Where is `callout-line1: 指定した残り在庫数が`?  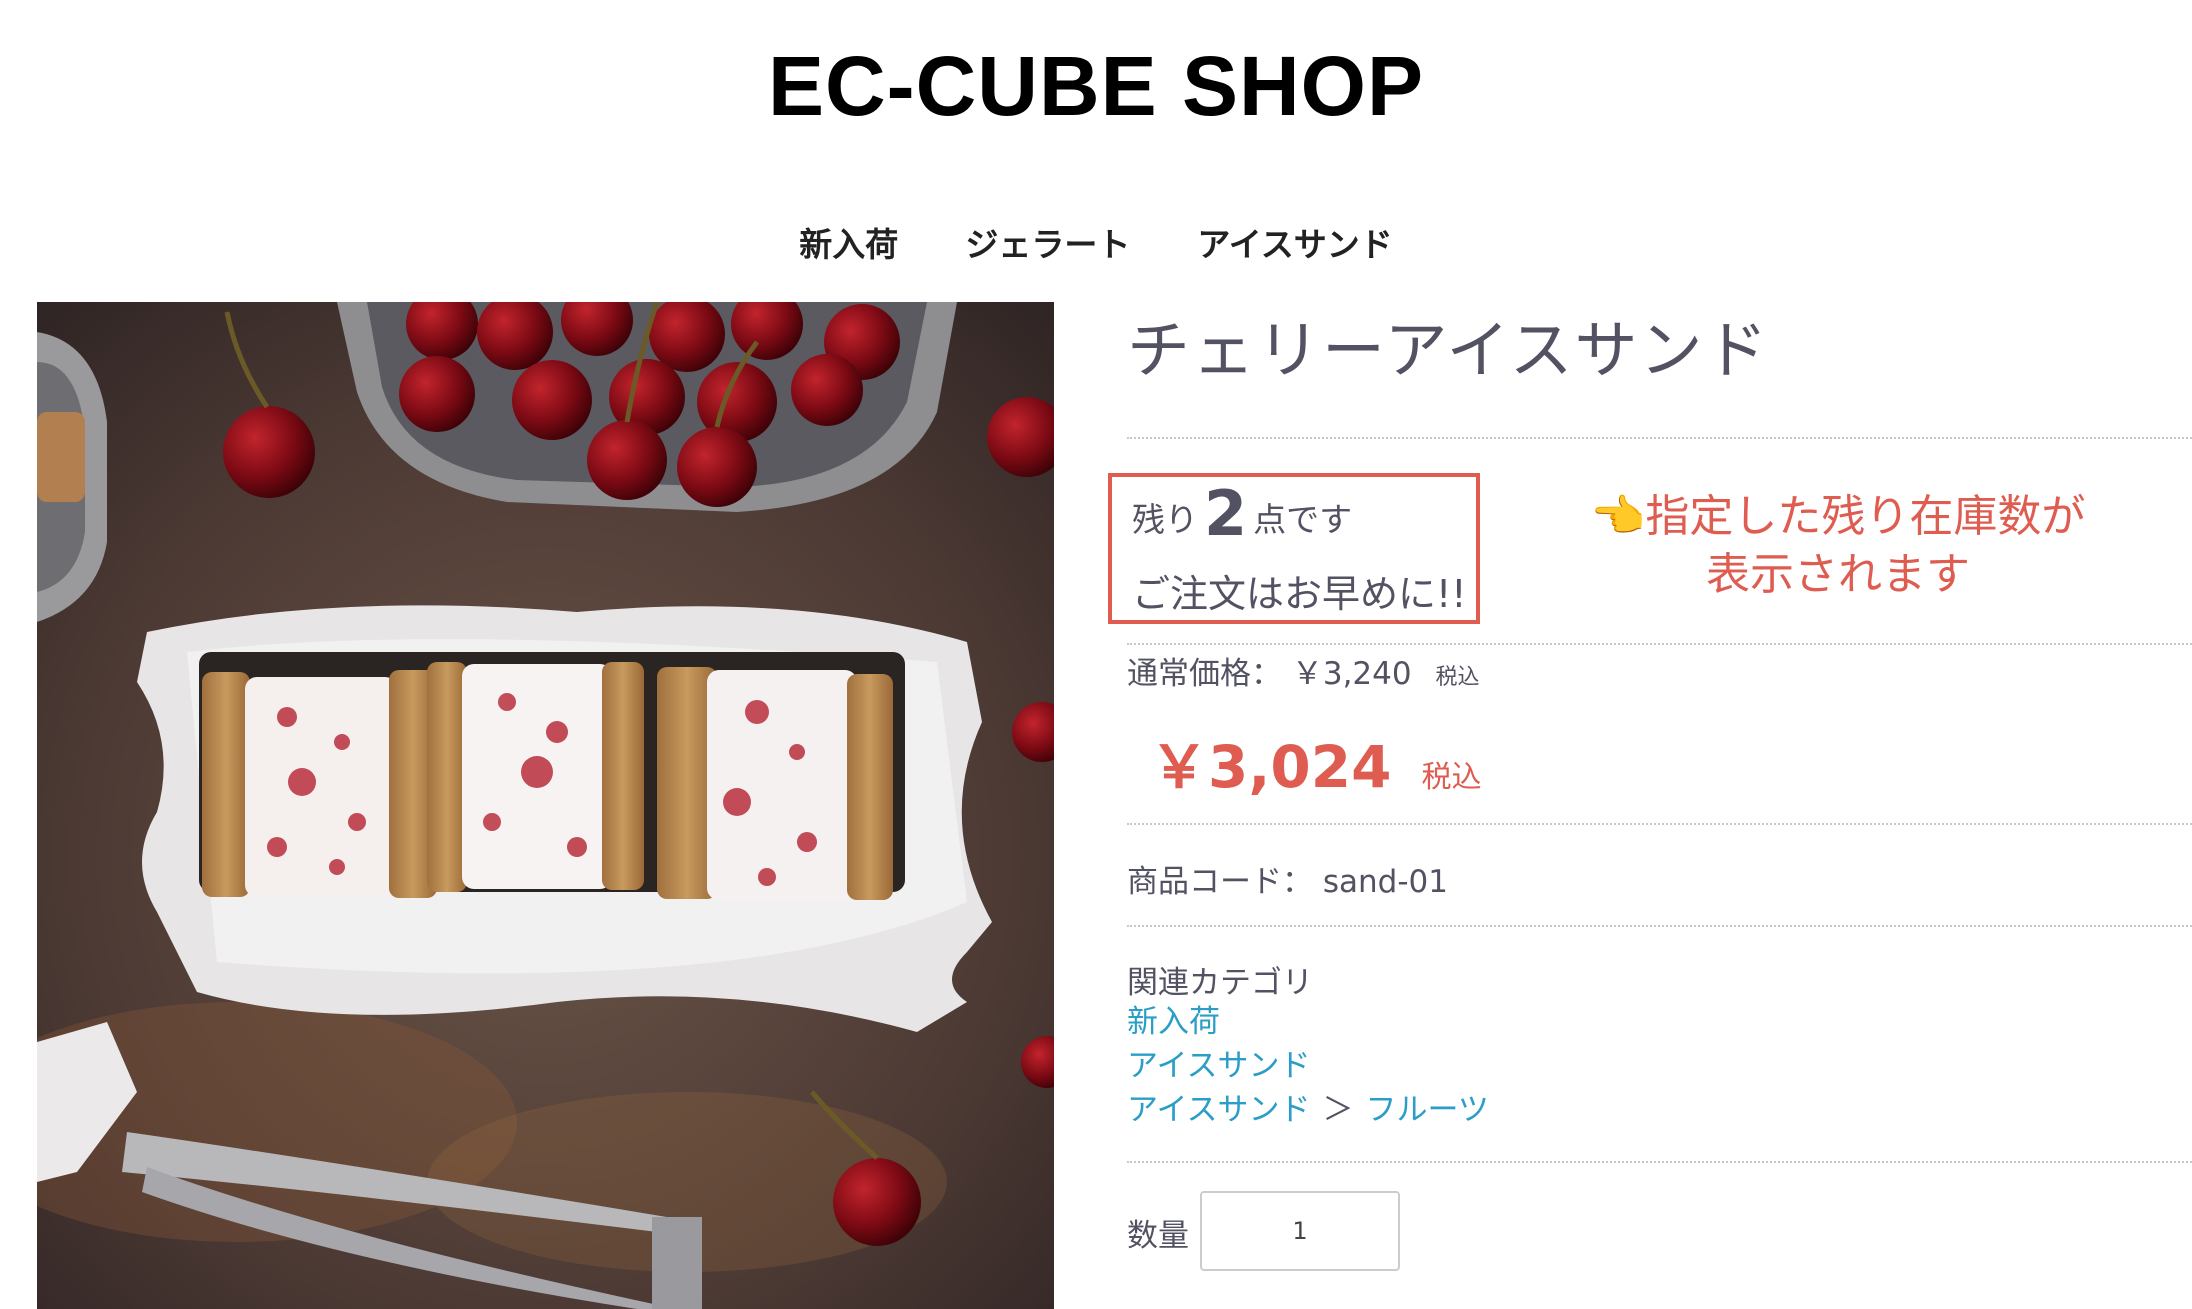 callout-line1: 指定した残り在庫数が is located at coordinates (1865, 516).